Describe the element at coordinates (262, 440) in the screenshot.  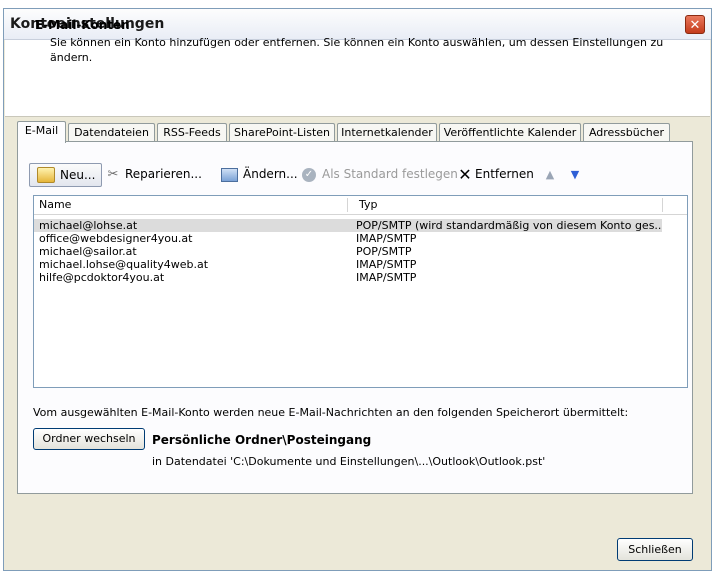
I see `delivery-folder: Persönliche Ordner\Posteingang` at that location.